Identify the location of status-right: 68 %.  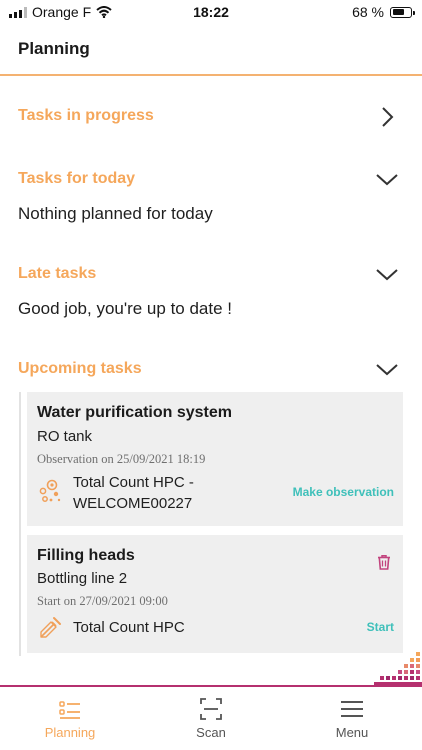
(383, 12).